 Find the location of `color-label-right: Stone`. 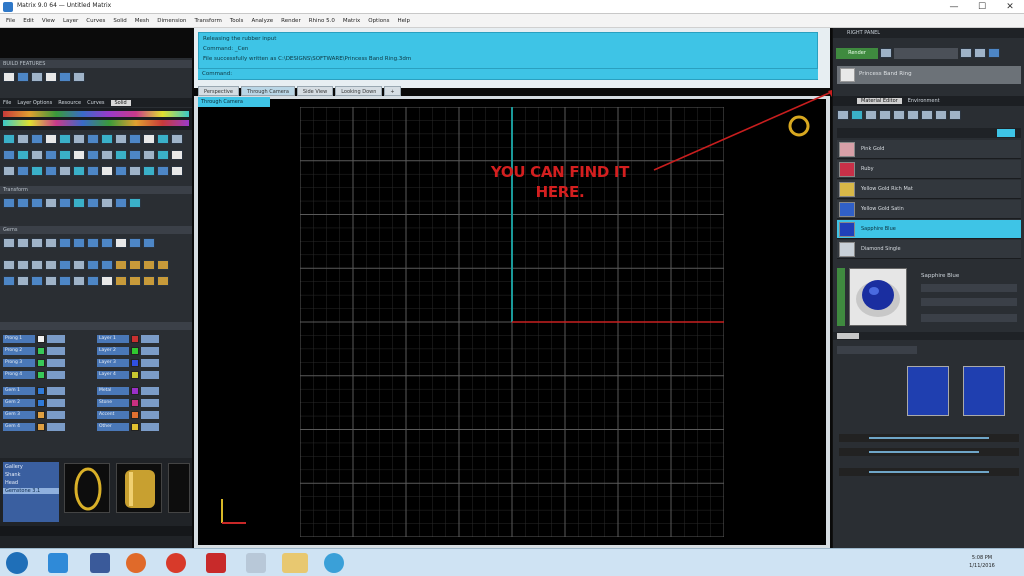

color-label-right: Stone is located at coordinates (113, 402).